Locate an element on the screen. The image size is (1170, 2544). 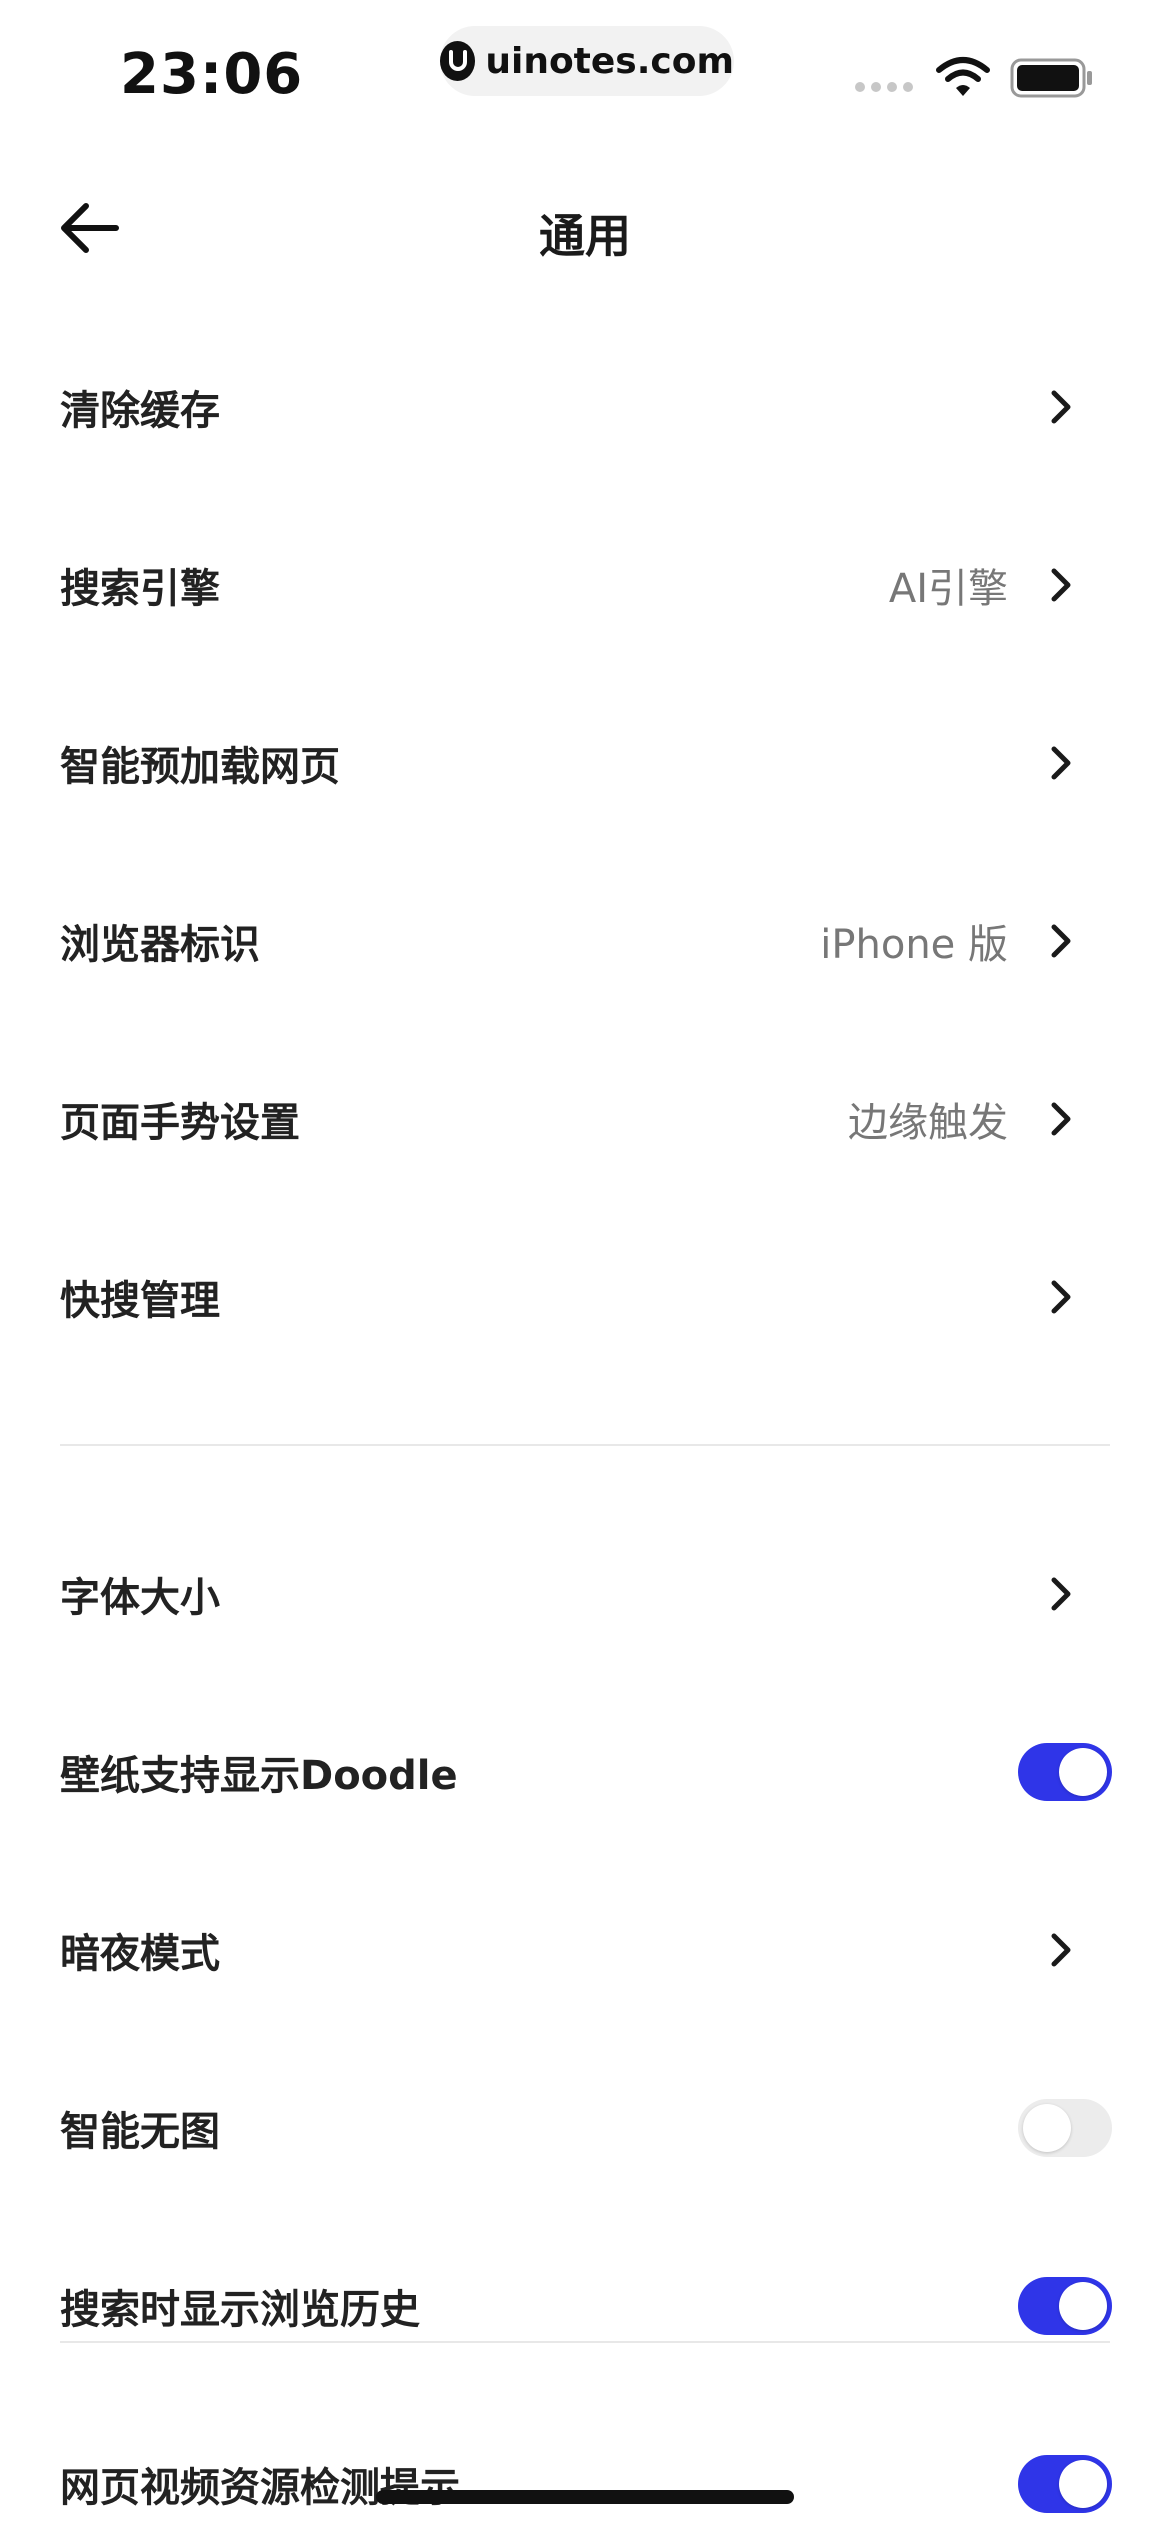
url-pill: uinotes.com is located at coordinates (587, 61).